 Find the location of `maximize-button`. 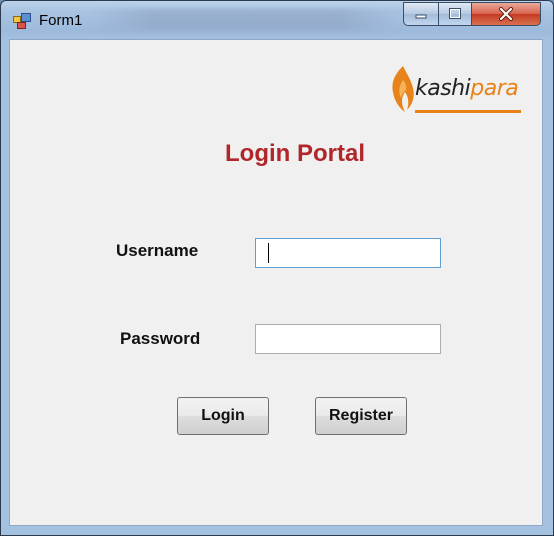

maximize-button is located at coordinates (455, 14).